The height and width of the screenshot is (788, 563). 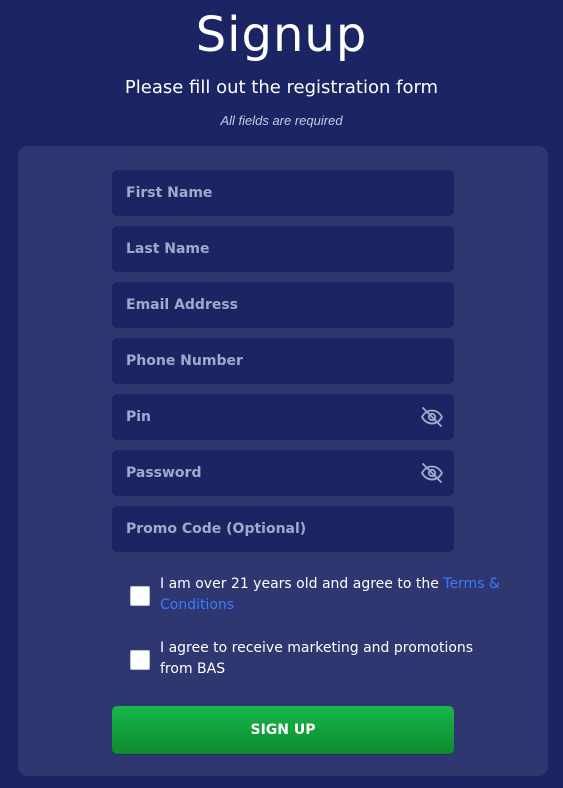 I want to click on promo-code-input, so click(x=283, y=529).